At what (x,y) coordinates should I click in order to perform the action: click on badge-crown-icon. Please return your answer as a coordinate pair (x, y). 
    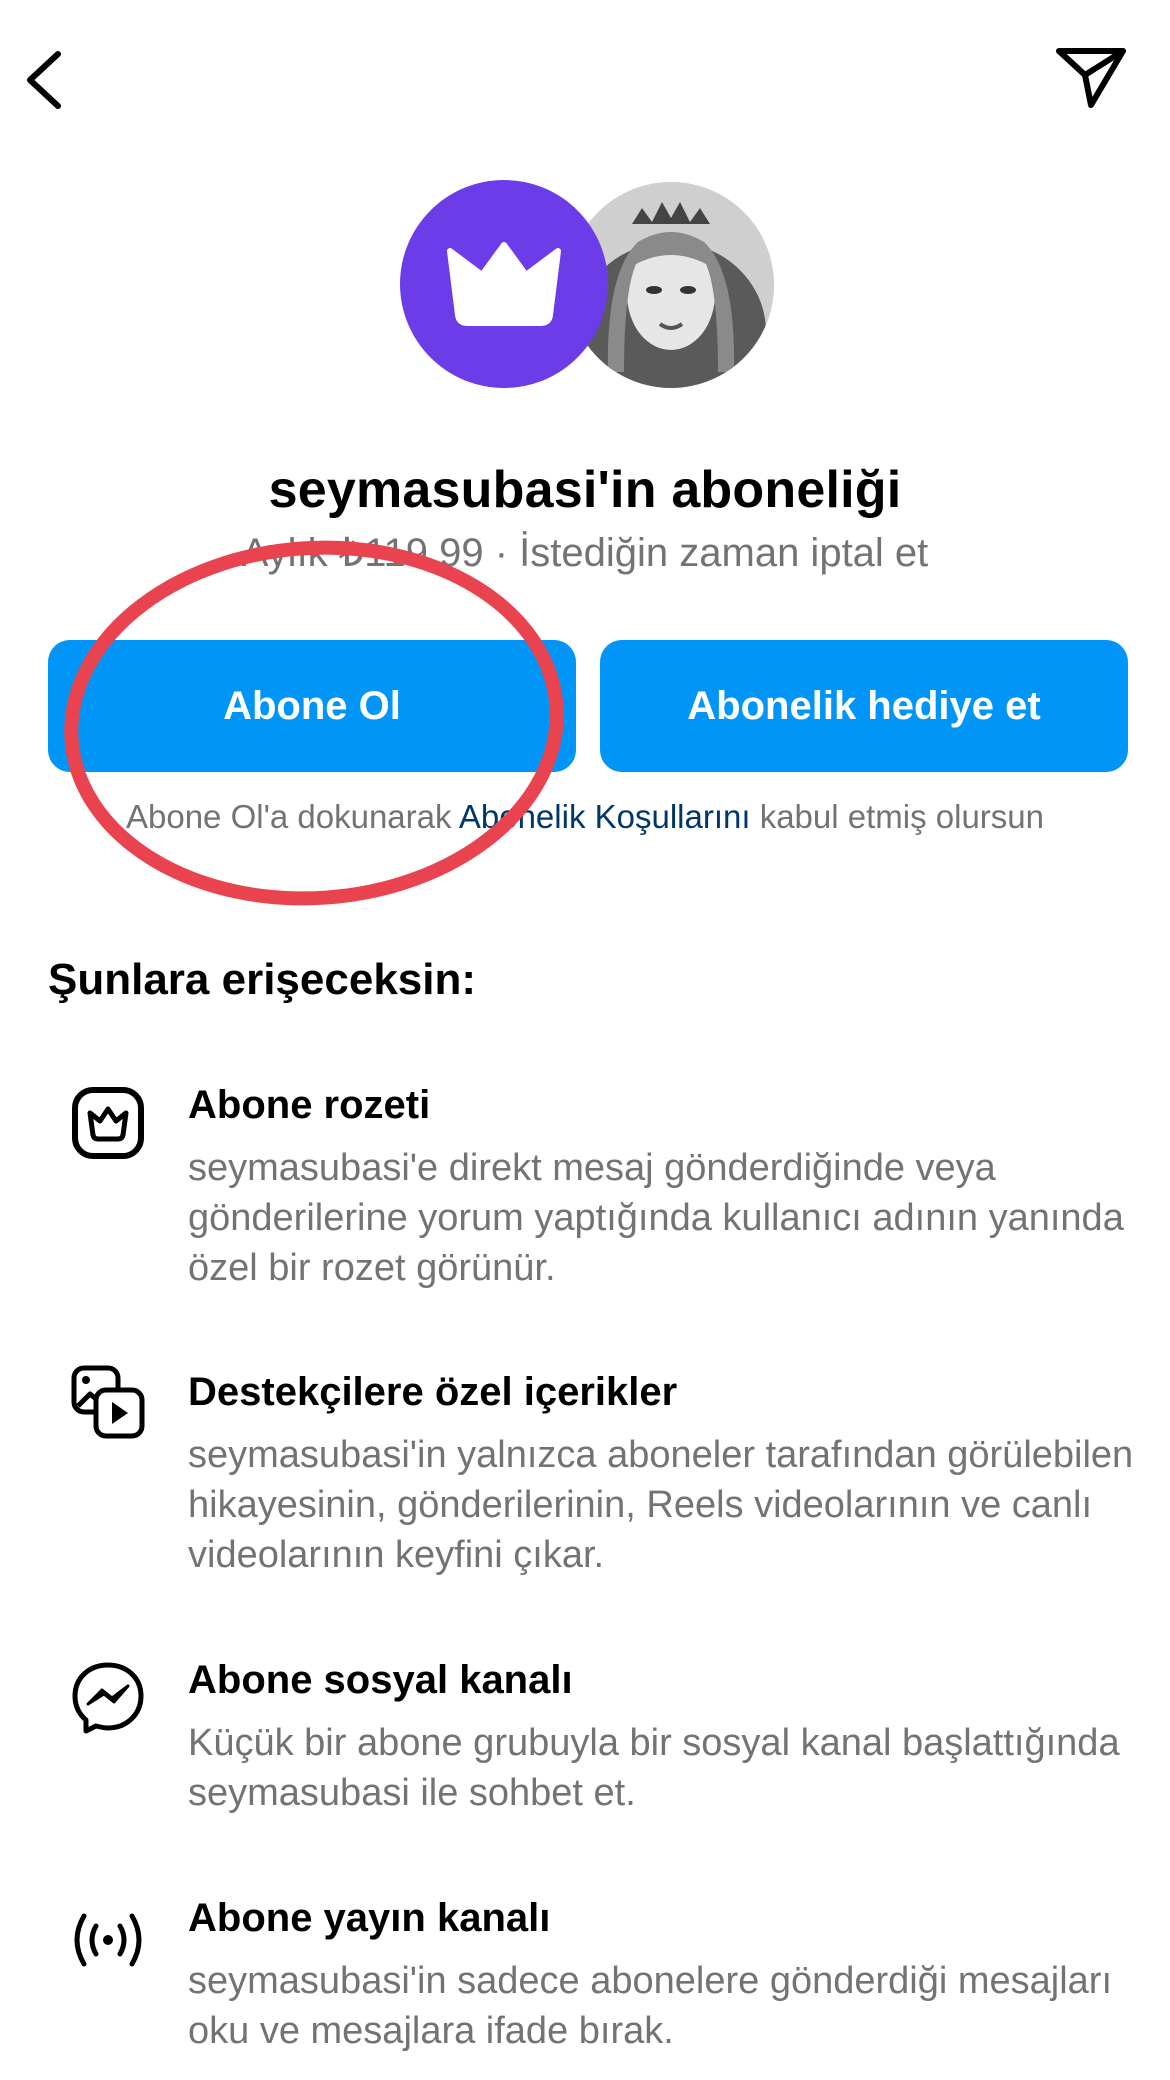
    Looking at the image, I should click on (108, 1123).